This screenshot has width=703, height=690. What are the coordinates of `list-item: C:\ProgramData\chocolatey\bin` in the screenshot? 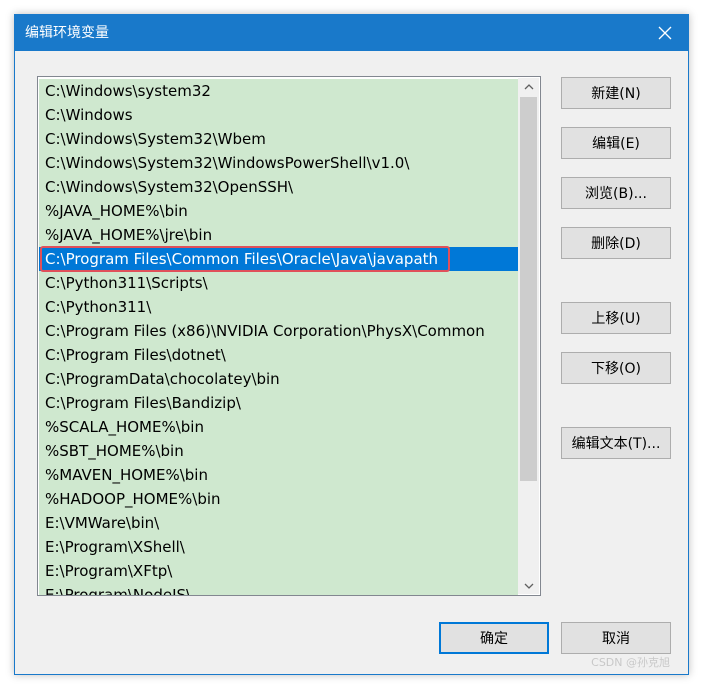 It's located at (278, 379).